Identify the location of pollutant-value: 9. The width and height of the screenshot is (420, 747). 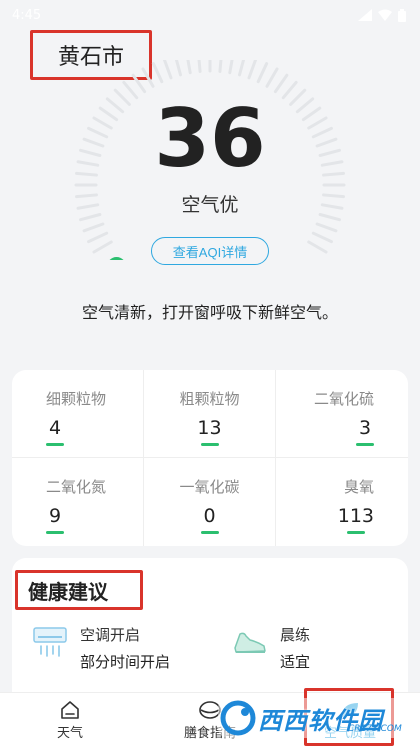
(55, 516).